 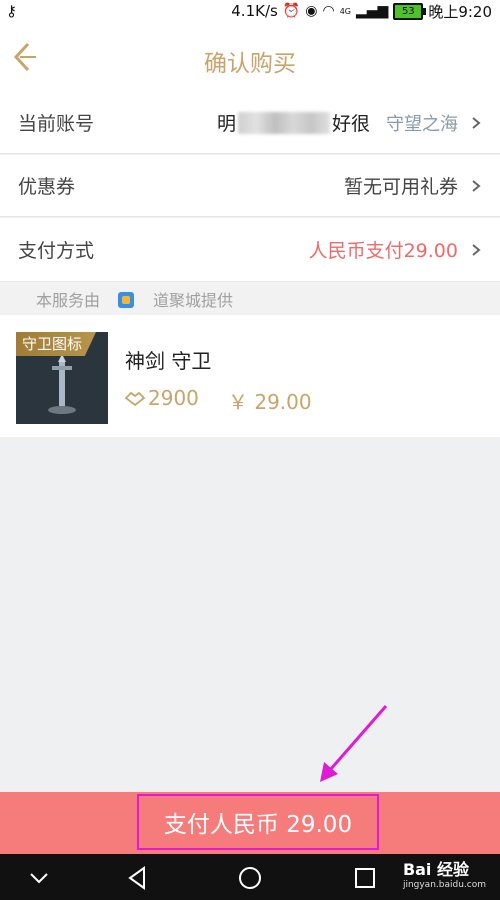 I want to click on wifi-icon: ◠, so click(x=328, y=11).